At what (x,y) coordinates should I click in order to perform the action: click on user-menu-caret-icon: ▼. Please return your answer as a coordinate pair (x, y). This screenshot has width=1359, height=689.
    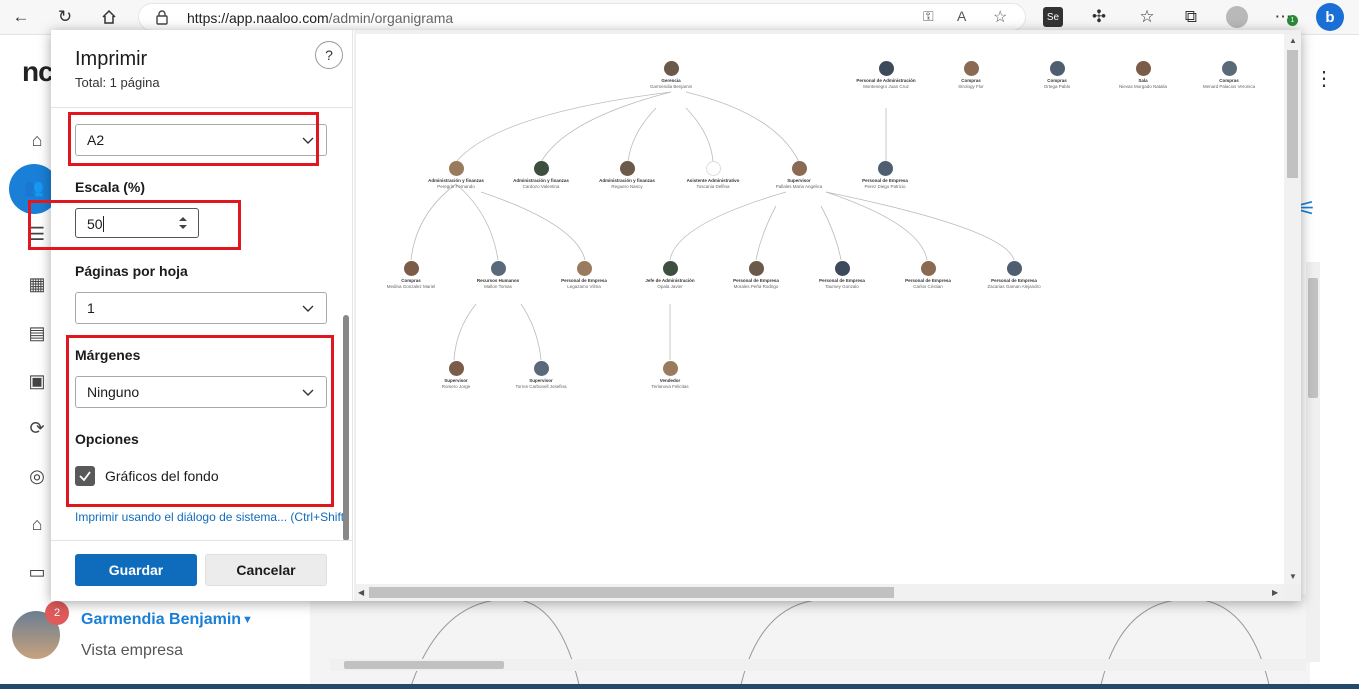
    Looking at the image, I should click on (247, 620).